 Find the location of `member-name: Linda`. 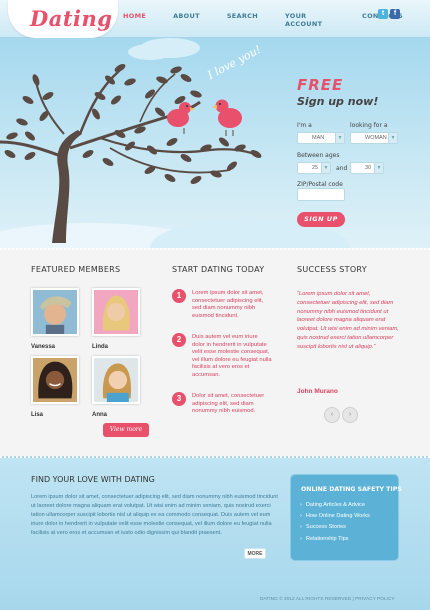

member-name: Linda is located at coordinates (100, 347).